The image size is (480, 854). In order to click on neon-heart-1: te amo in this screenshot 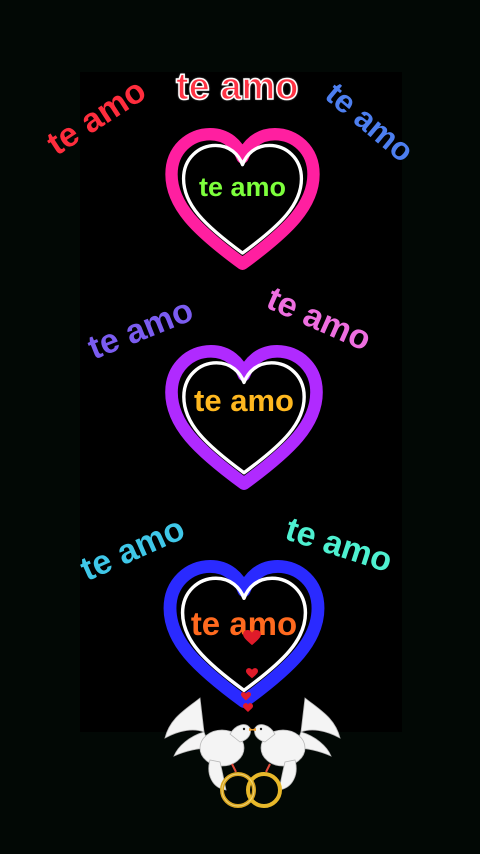, I will do `click(242, 198)`.